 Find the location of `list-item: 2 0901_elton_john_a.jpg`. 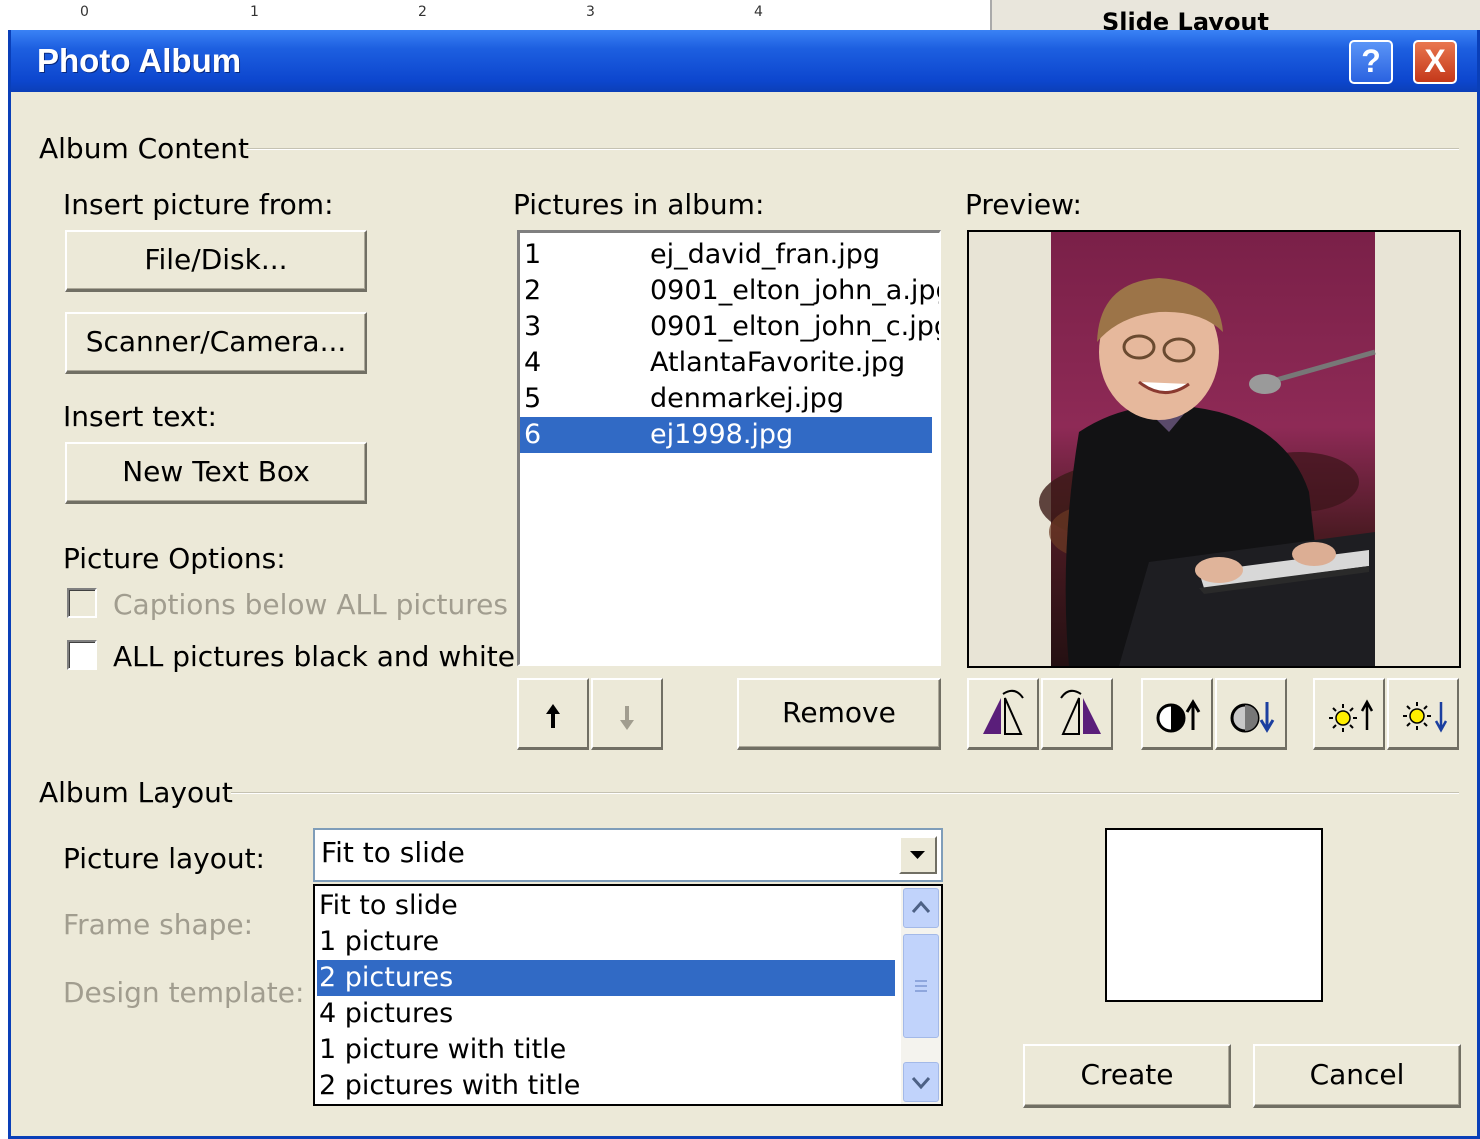

list-item: 2 0901_elton_john_a.jpg is located at coordinates (729, 291).